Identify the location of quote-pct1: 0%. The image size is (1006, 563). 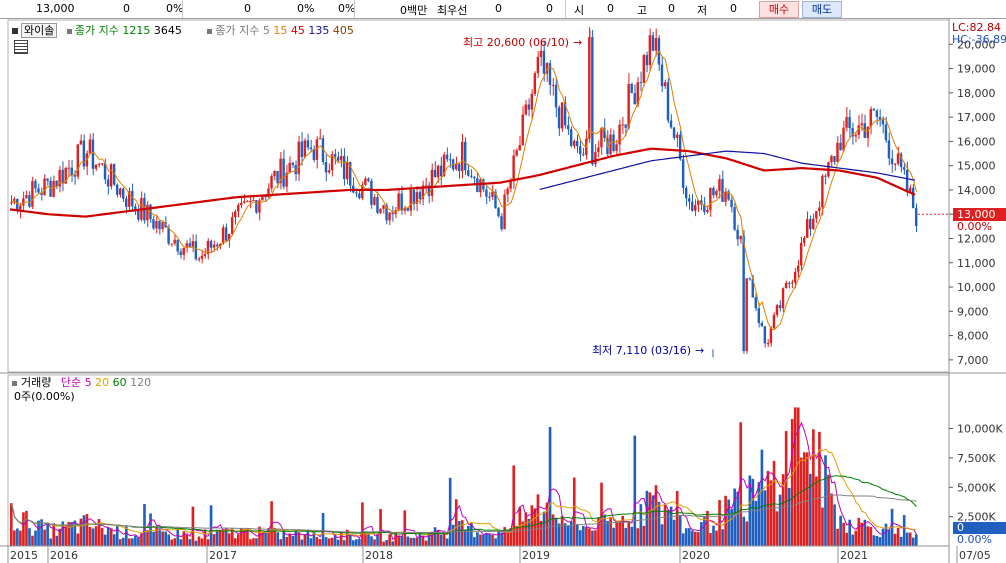
(175, 8).